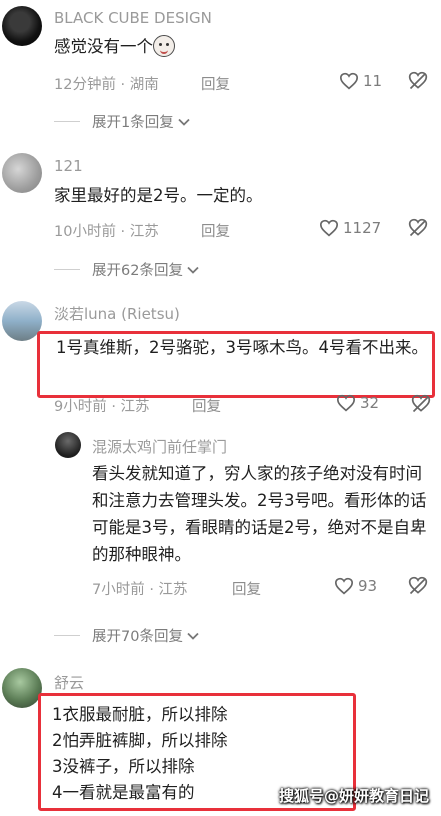 This screenshot has width=441, height=816. I want to click on comment-meta: 10小时前 · 江苏, so click(106, 232).